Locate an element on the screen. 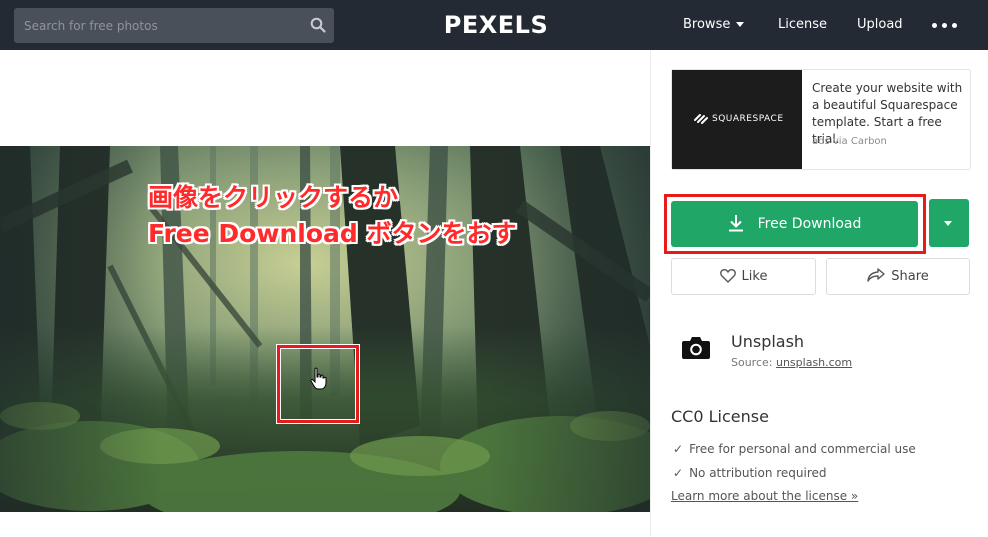 This screenshot has height=537, width=988. source-link: unsplash.com is located at coordinates (814, 362).